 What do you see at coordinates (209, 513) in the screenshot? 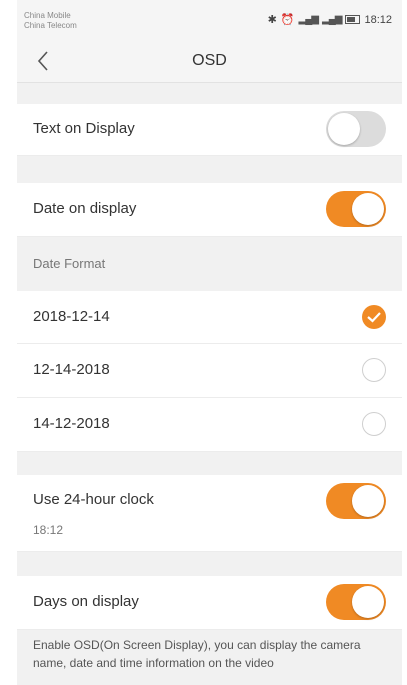
I see `clock-format-row: Use 24-hour clock 18:12` at bounding box center [209, 513].